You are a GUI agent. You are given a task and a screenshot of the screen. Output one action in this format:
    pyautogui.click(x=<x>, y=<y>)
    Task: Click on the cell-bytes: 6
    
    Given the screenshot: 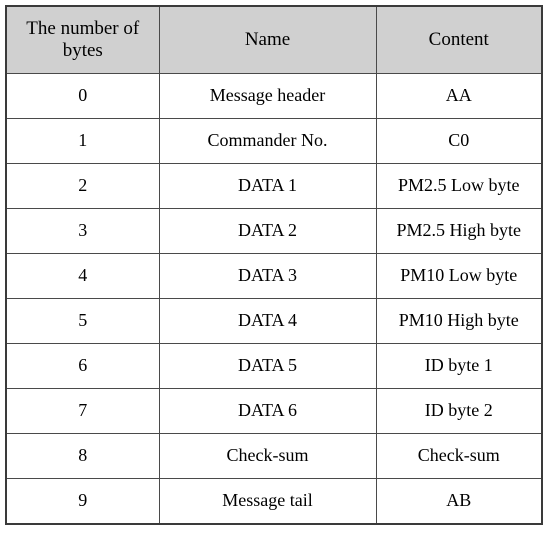 What is the action you would take?
    pyautogui.click(x=82, y=366)
    